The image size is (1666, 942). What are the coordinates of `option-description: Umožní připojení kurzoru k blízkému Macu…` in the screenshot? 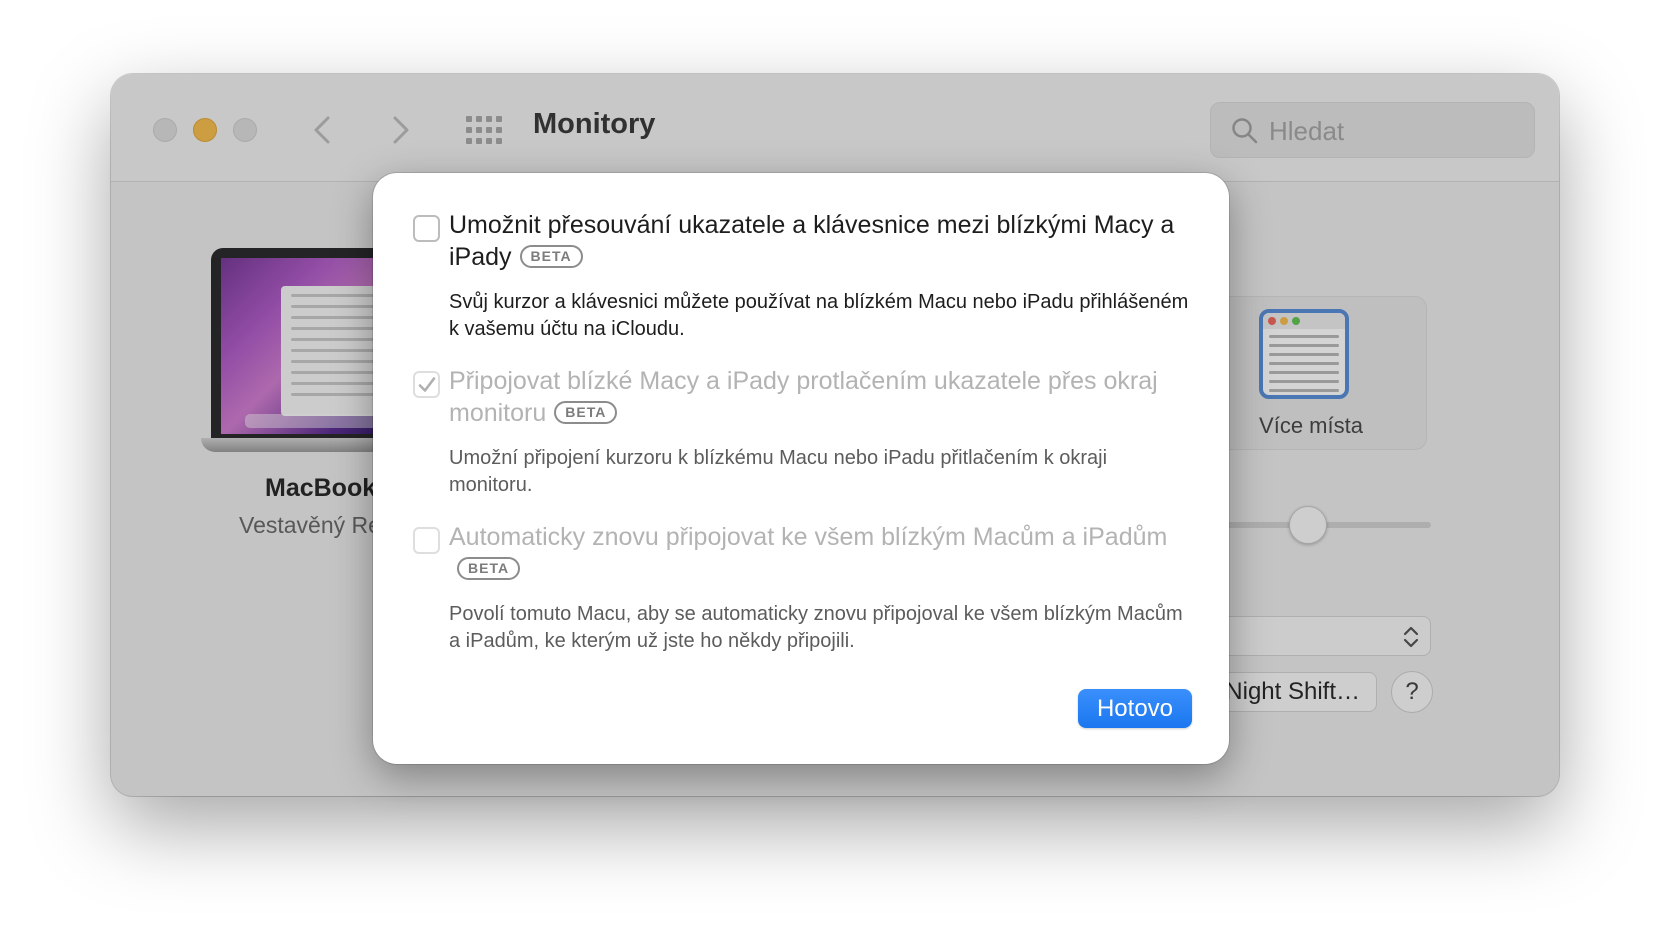 It's located at (778, 471).